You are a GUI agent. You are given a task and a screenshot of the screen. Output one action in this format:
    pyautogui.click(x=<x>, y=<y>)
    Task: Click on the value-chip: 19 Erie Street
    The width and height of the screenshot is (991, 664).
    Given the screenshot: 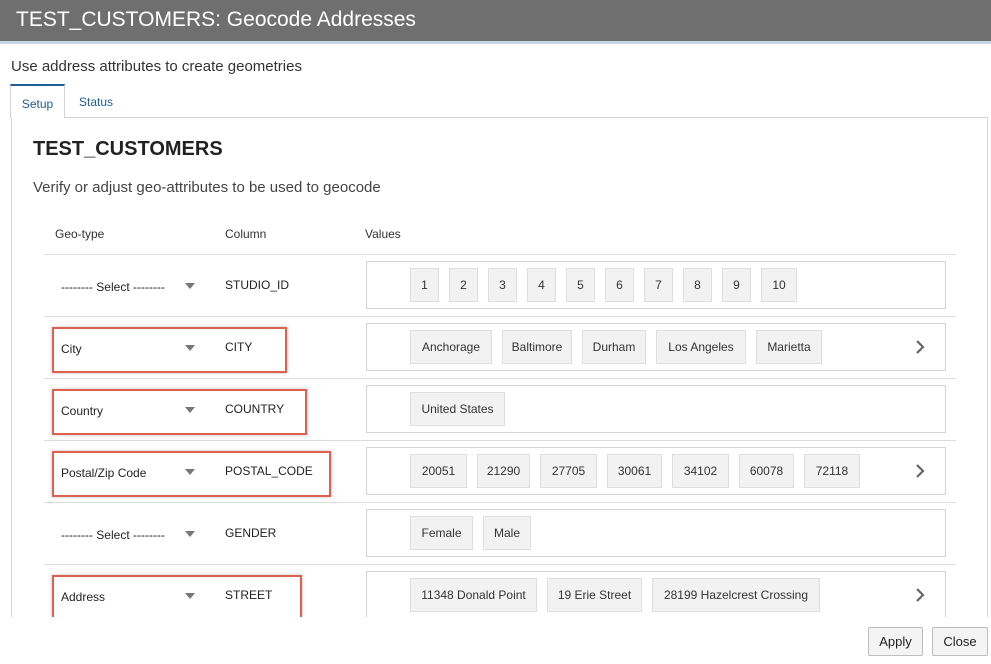 What is the action you would take?
    pyautogui.click(x=594, y=595)
    